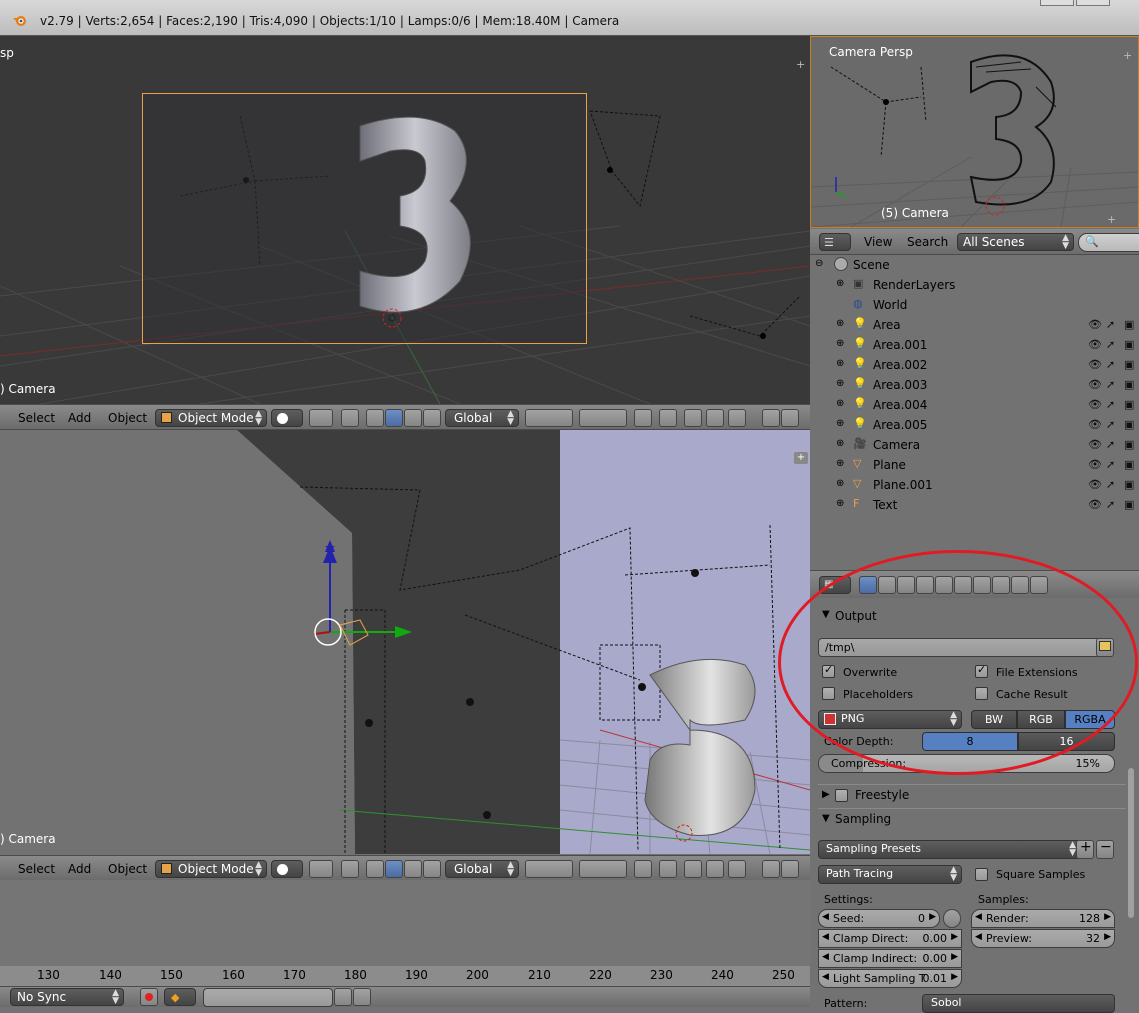 This screenshot has height=1013, width=1139. What do you see at coordinates (287, 418) in the screenshot?
I see `shading-dropdown` at bounding box center [287, 418].